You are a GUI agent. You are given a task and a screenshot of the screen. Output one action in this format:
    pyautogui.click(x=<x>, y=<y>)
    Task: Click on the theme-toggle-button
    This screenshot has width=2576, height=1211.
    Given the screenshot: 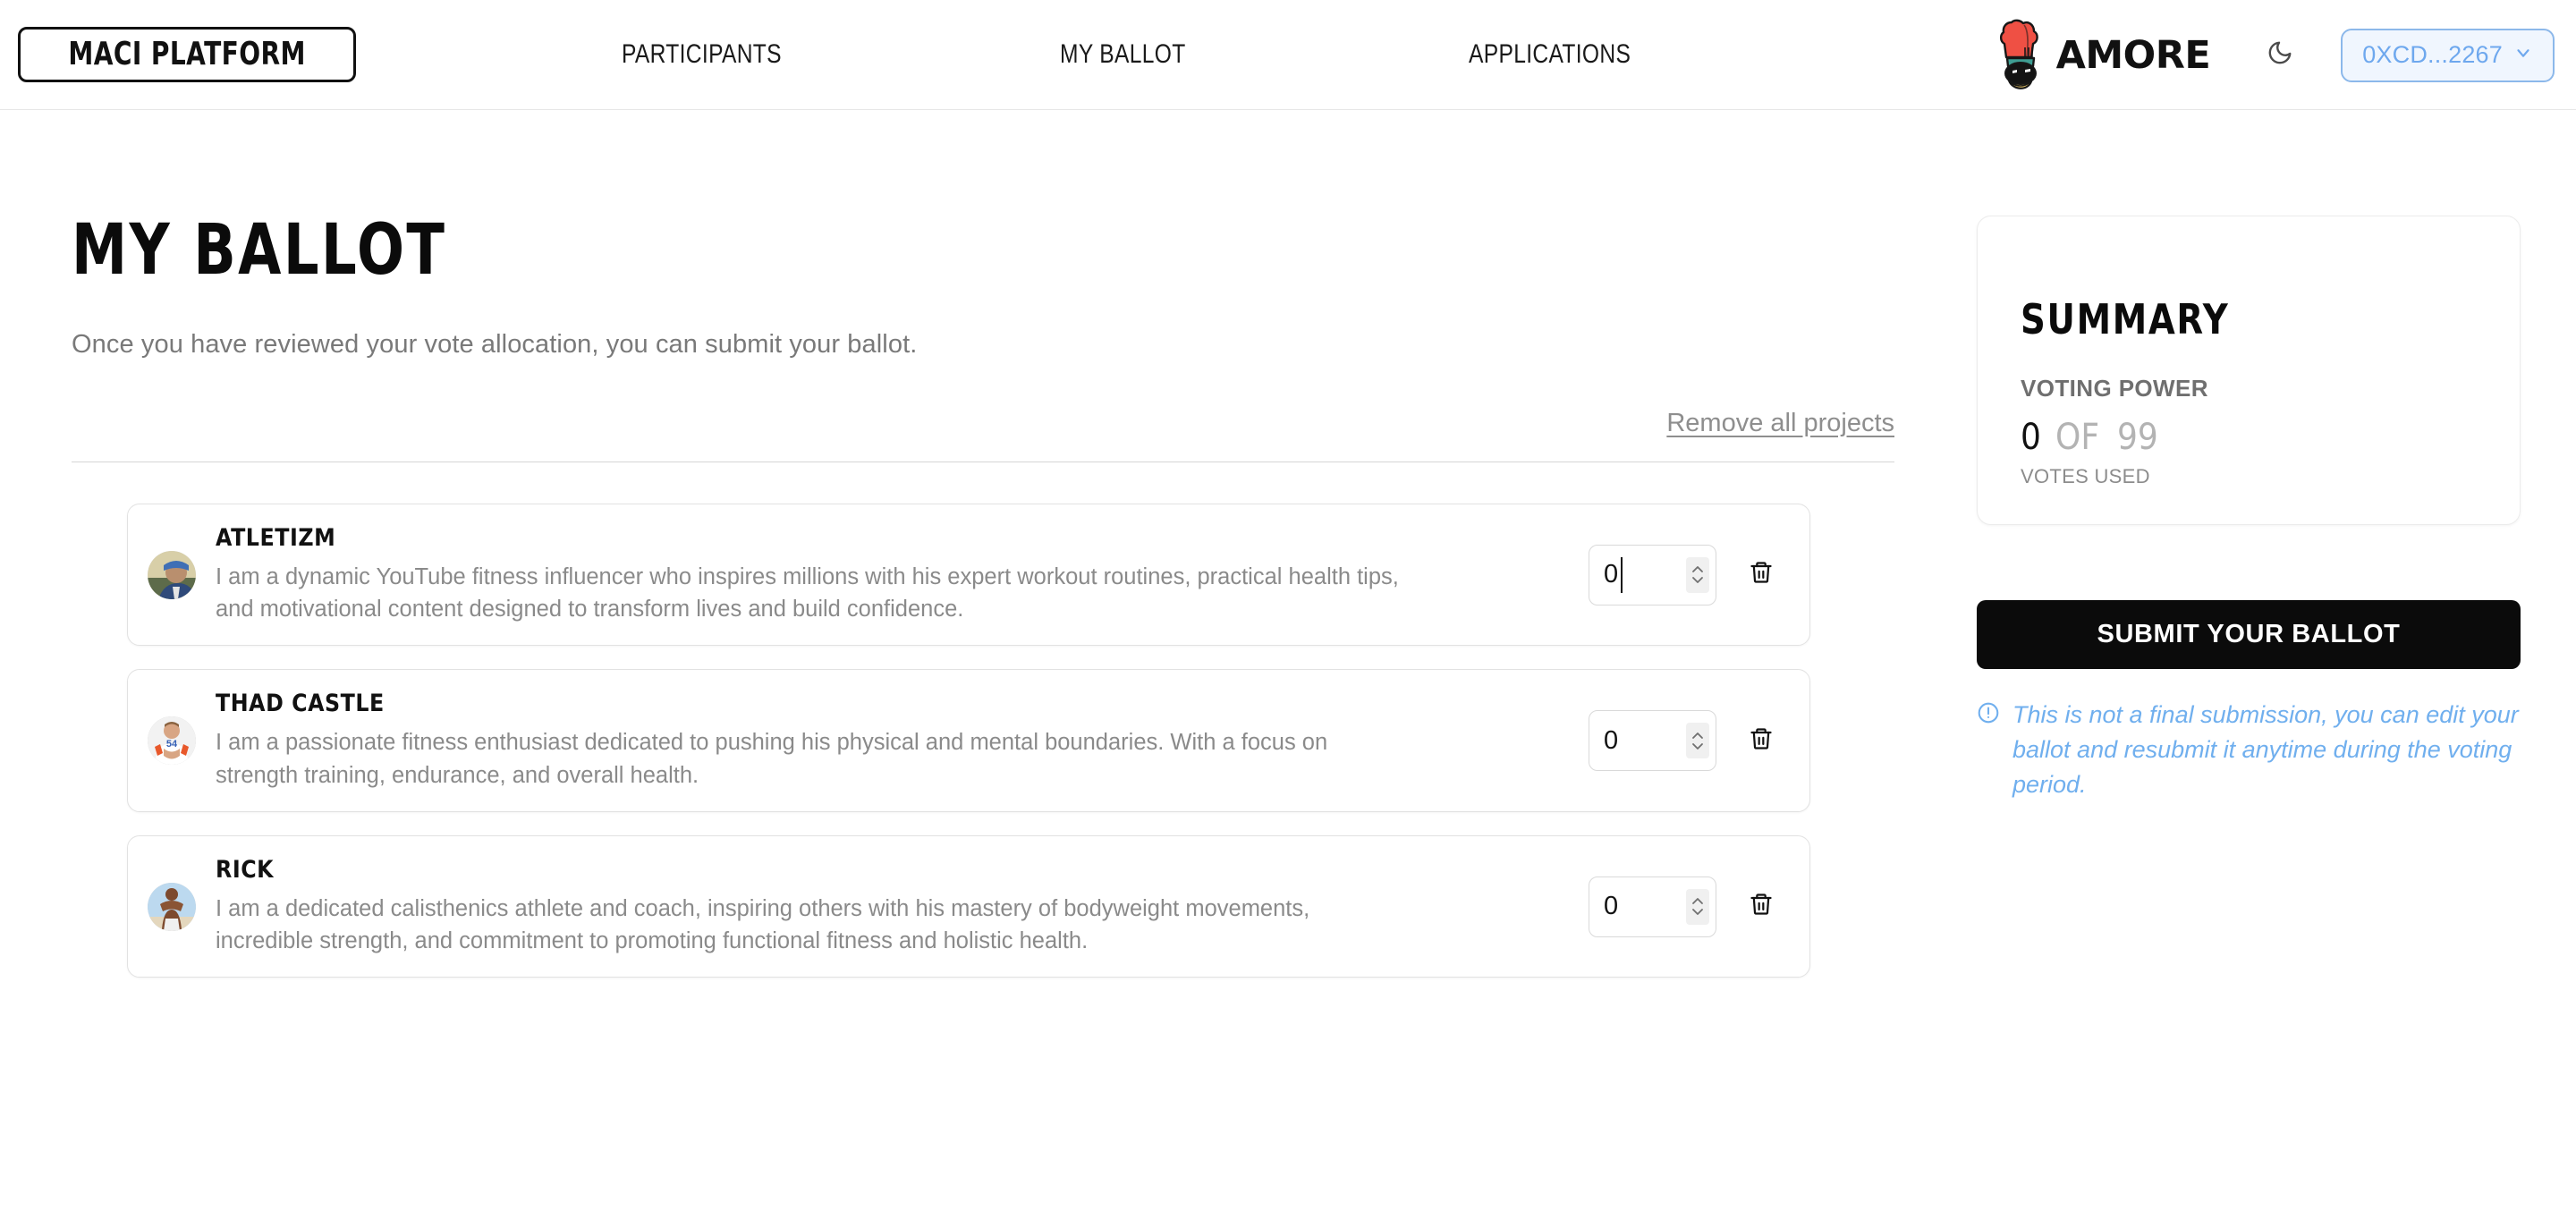 What is the action you would take?
    pyautogui.click(x=2280, y=55)
    